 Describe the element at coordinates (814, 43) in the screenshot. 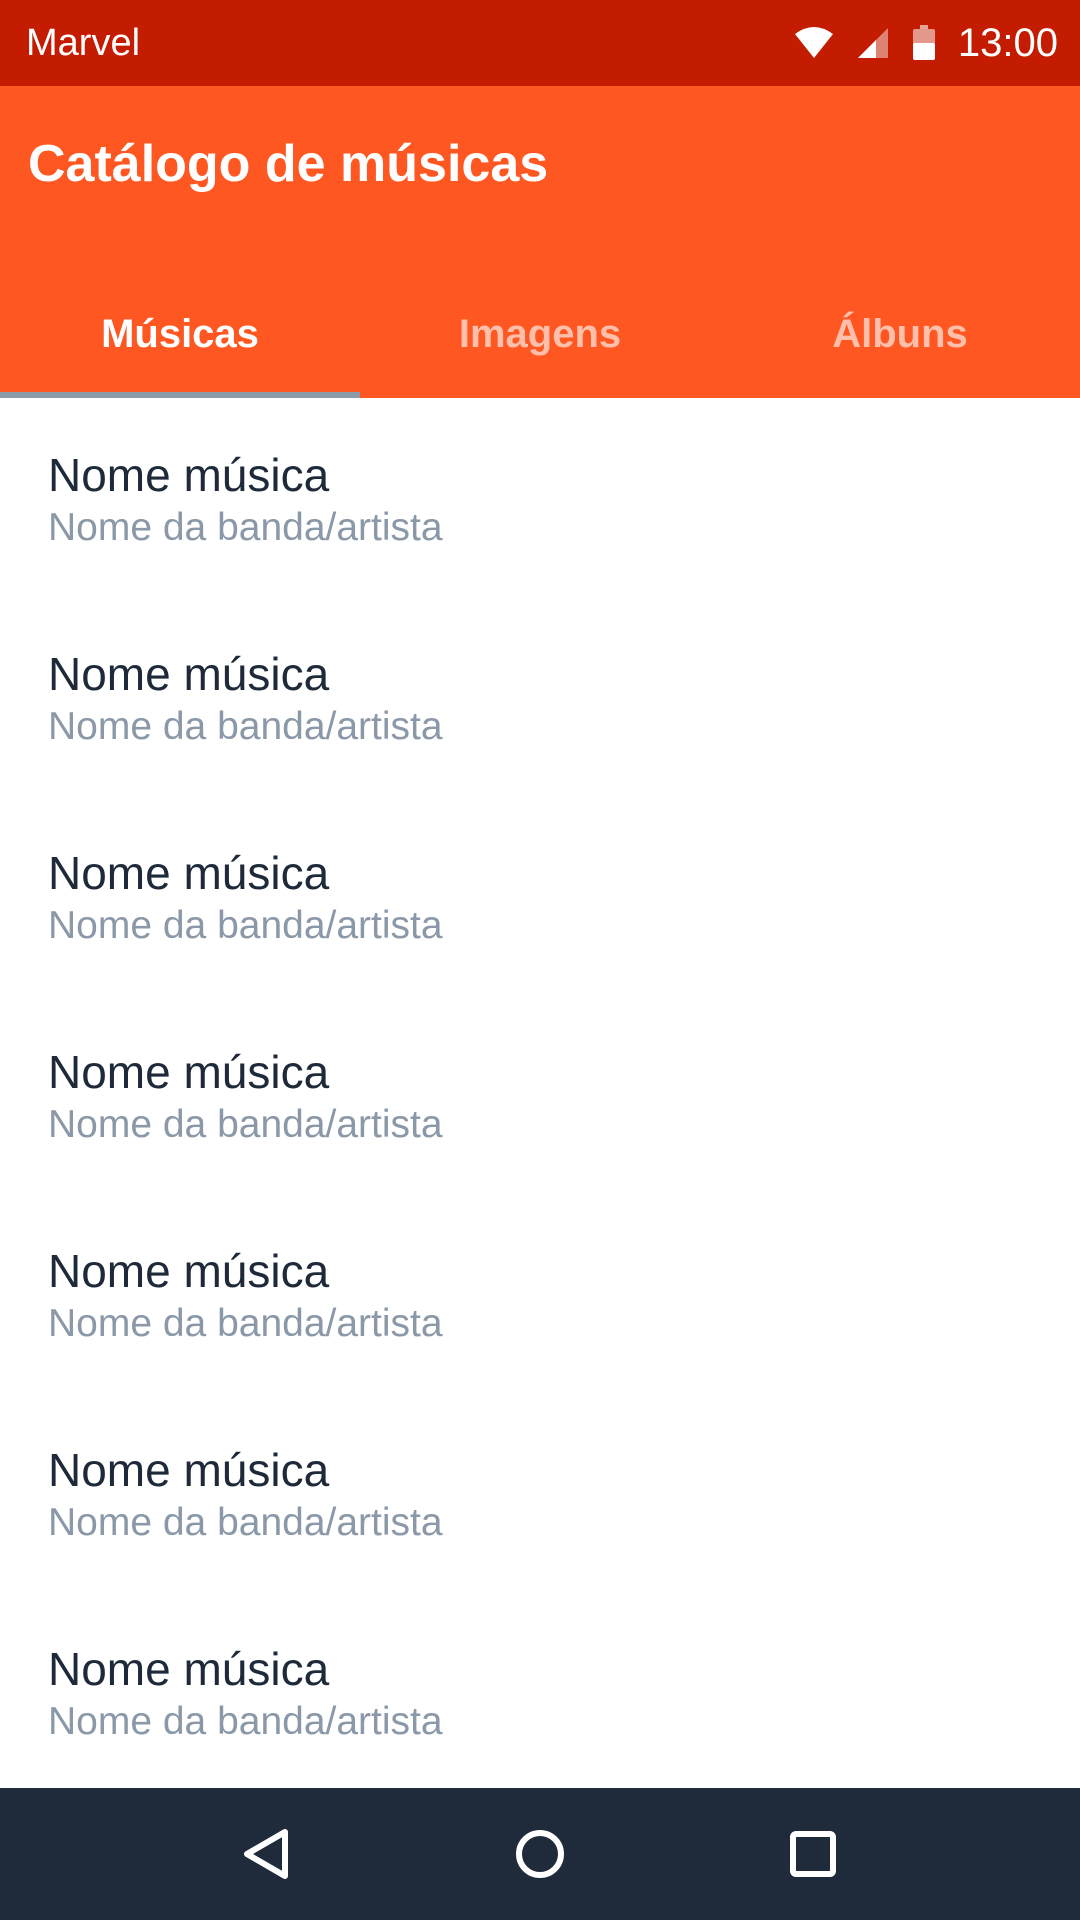

I see `wifi-icon` at that location.